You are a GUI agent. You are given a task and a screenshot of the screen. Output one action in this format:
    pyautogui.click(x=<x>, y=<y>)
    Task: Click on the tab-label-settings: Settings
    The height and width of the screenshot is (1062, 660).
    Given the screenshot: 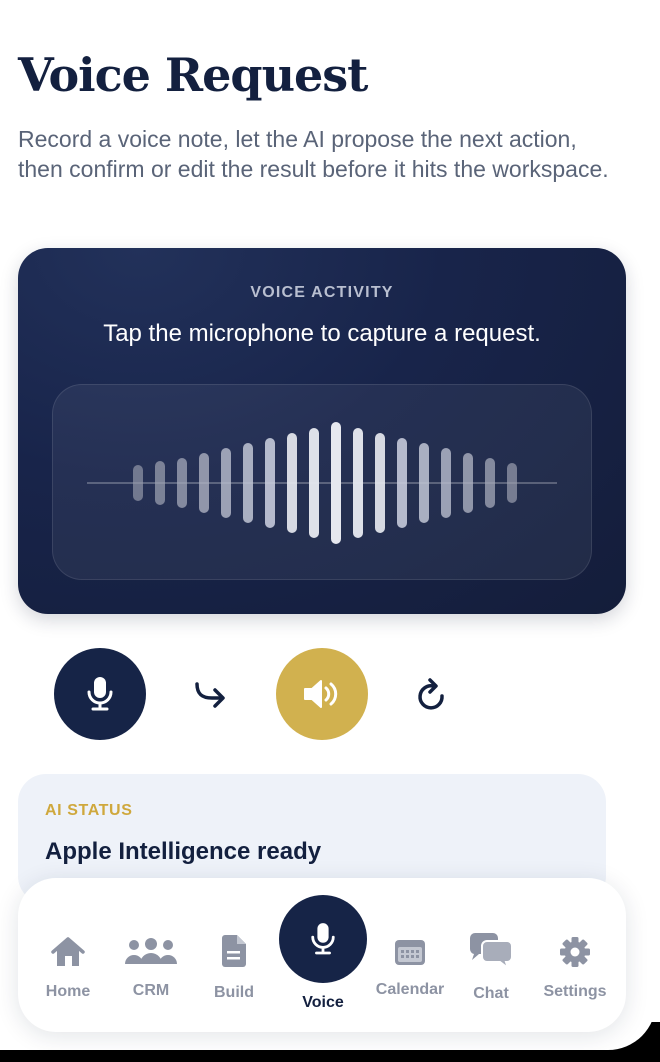 What is the action you would take?
    pyautogui.click(x=575, y=991)
    